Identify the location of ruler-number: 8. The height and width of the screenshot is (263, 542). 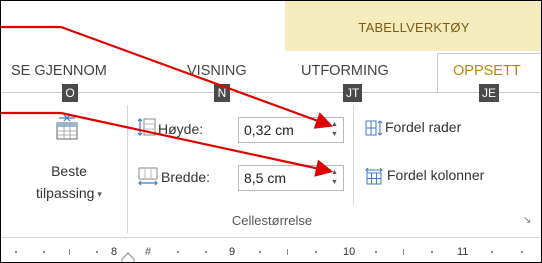
(114, 252).